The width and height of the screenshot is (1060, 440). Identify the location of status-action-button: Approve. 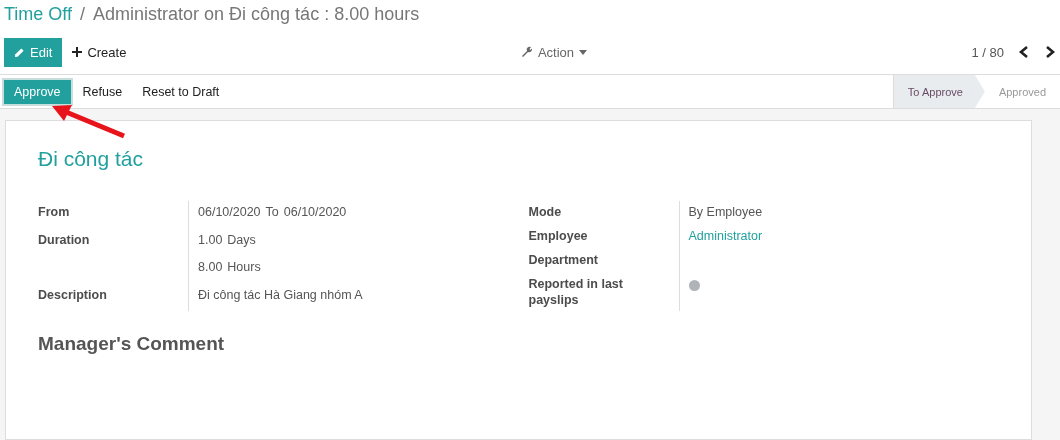
(37, 91).